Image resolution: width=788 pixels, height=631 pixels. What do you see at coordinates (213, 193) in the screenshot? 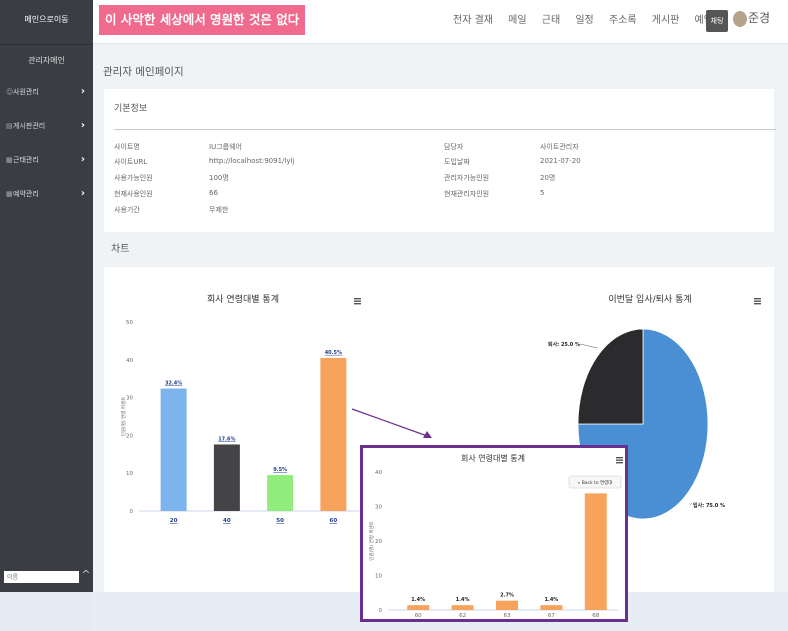
I see `info-value: 66` at bounding box center [213, 193].